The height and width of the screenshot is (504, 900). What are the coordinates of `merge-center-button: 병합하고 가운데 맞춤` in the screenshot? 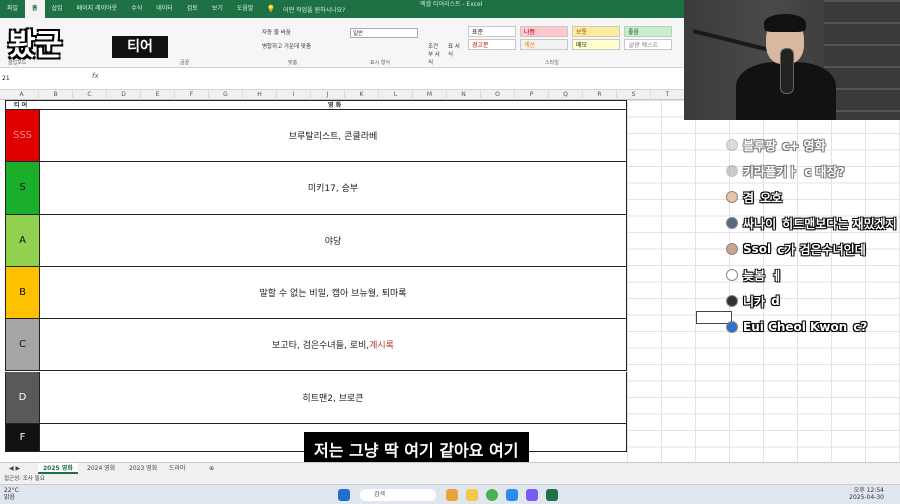 It's located at (286, 46).